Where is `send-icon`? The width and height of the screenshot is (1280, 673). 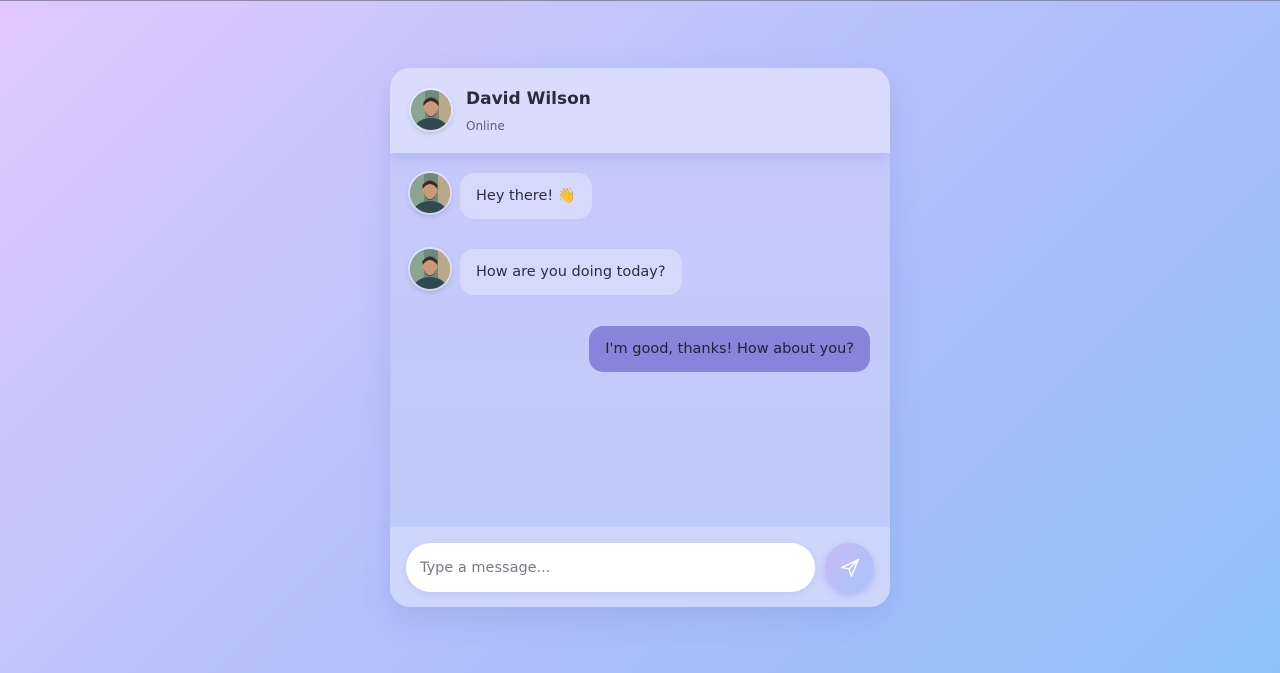
send-icon is located at coordinates (849, 567).